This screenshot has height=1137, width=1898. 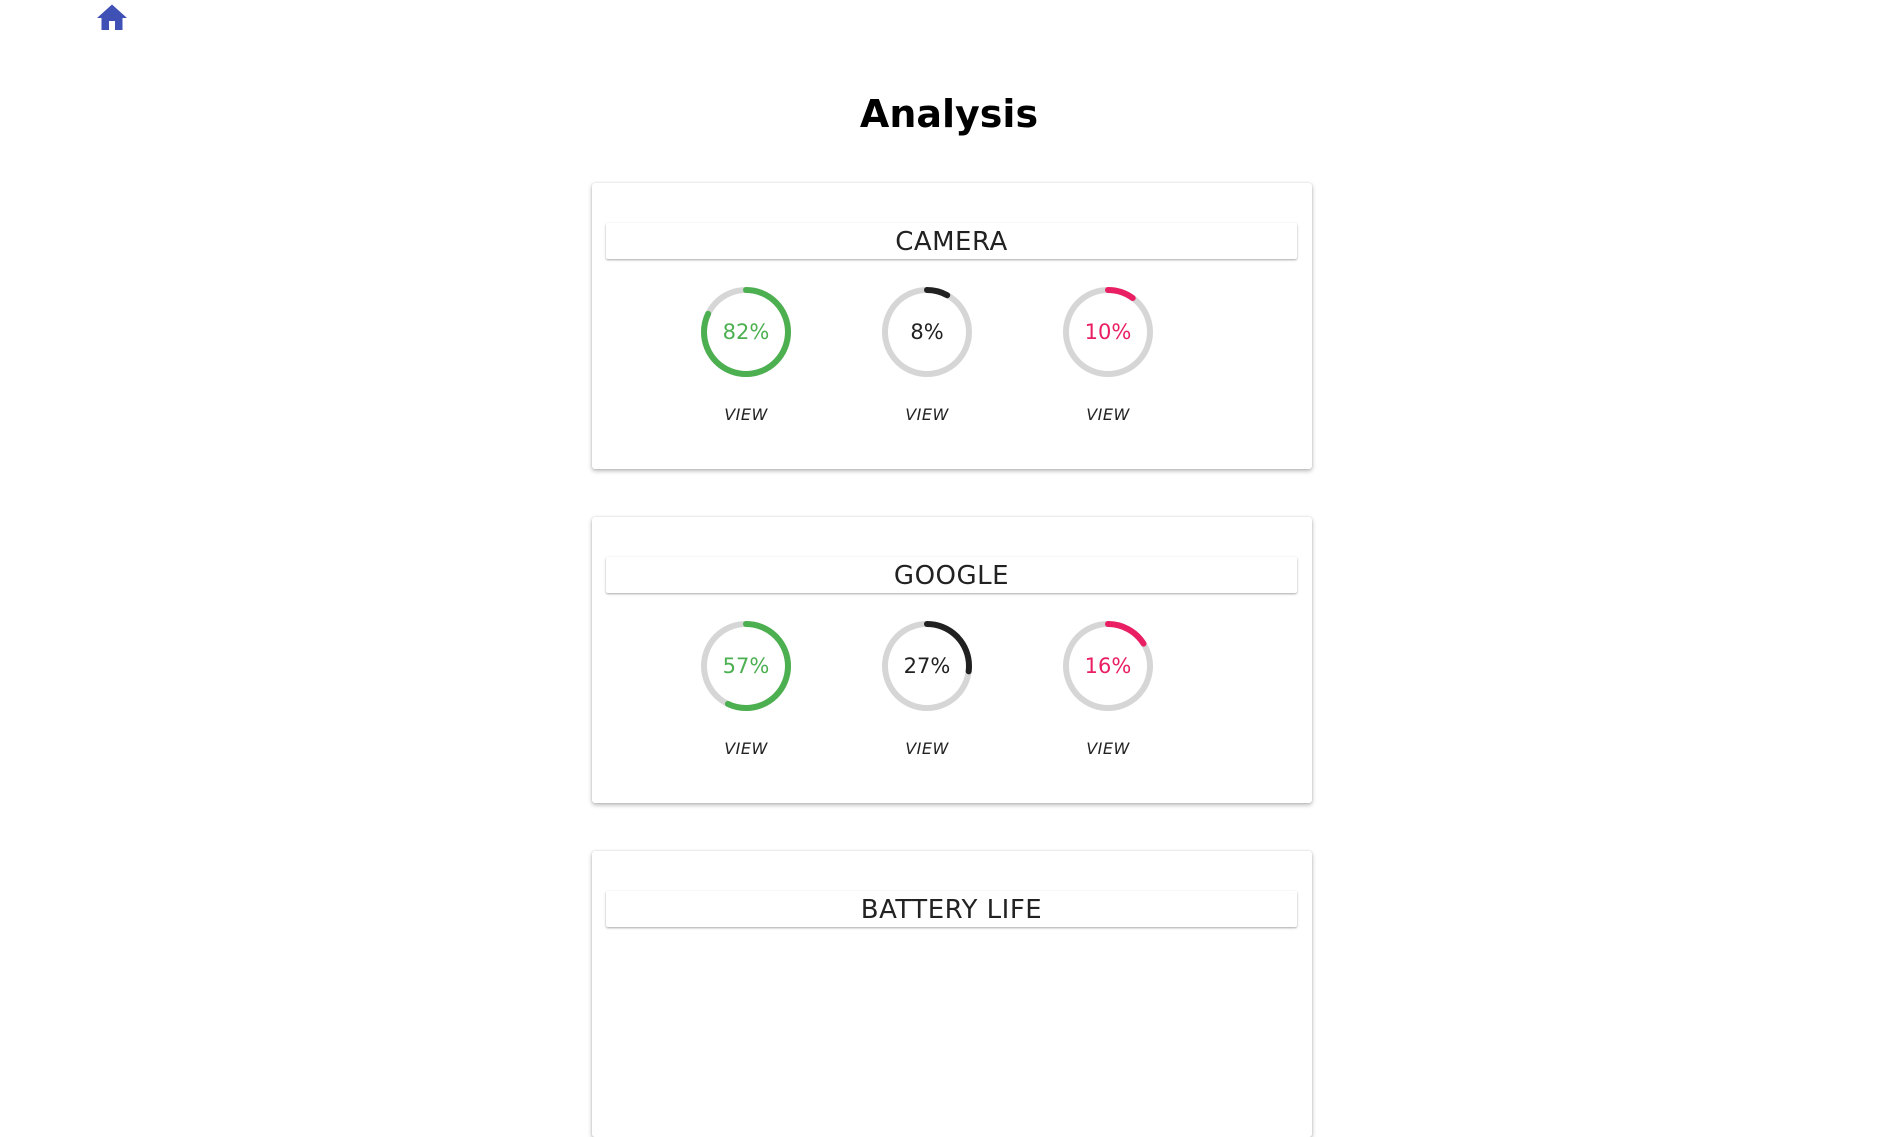 I want to click on gauge-value: 57%, so click(x=746, y=666).